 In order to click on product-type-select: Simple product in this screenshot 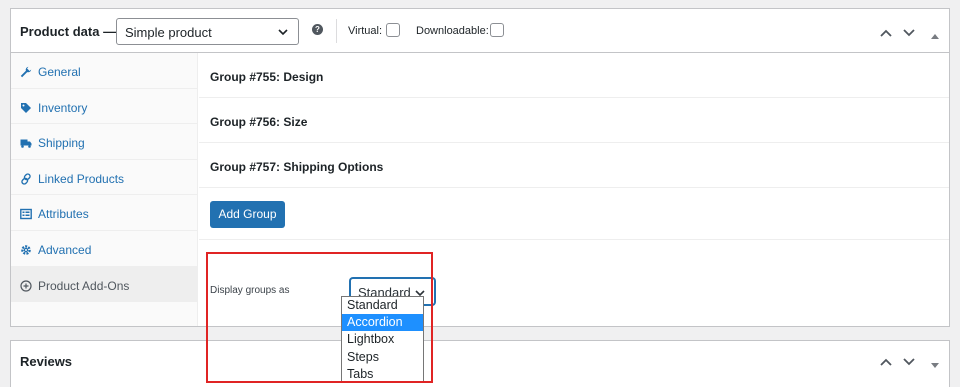, I will do `click(207, 31)`.